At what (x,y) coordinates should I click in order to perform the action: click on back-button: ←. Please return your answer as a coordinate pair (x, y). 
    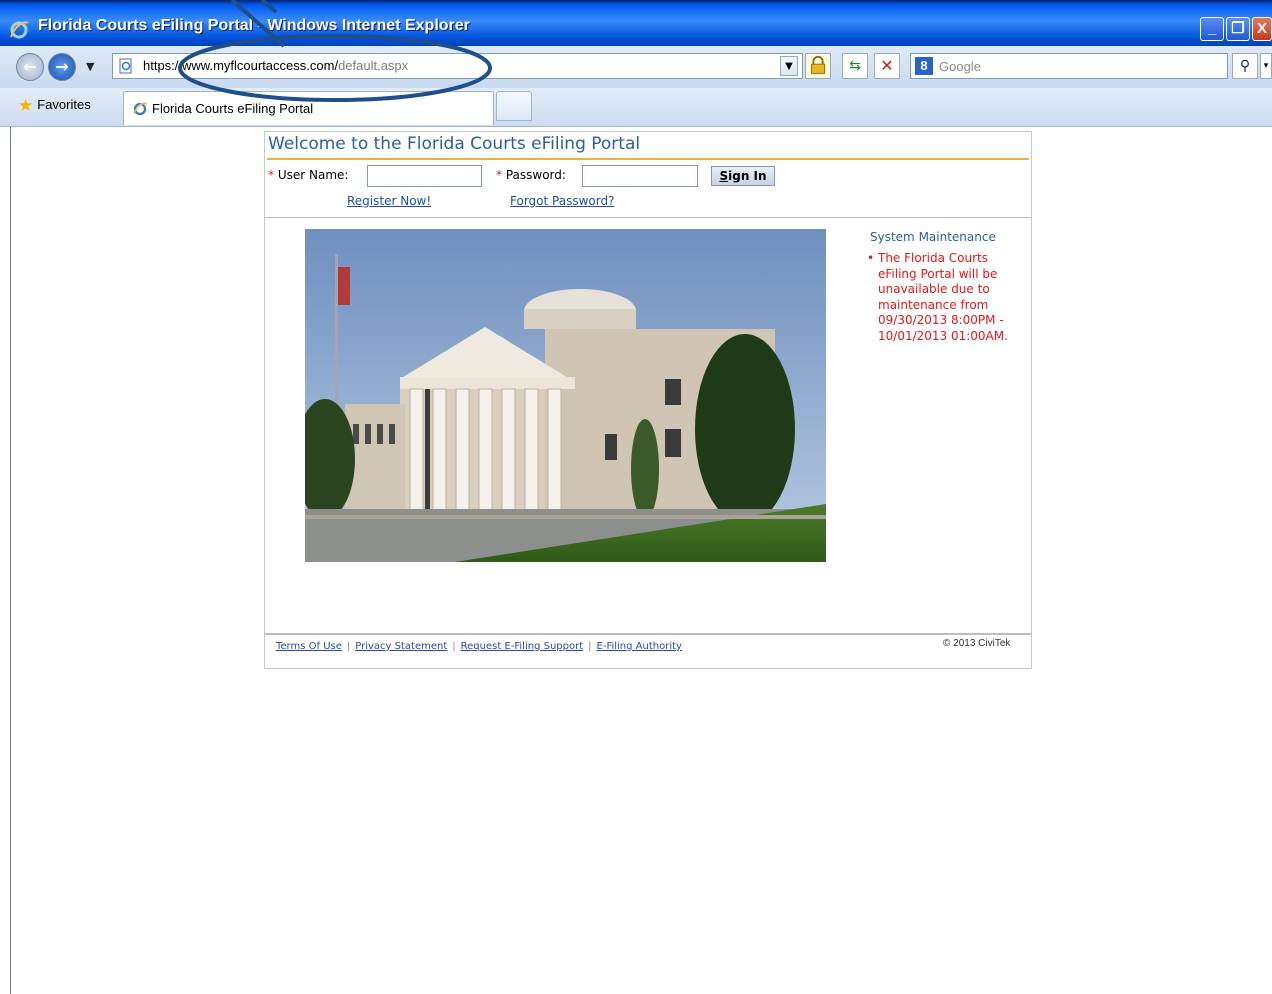
    Looking at the image, I should click on (30, 67).